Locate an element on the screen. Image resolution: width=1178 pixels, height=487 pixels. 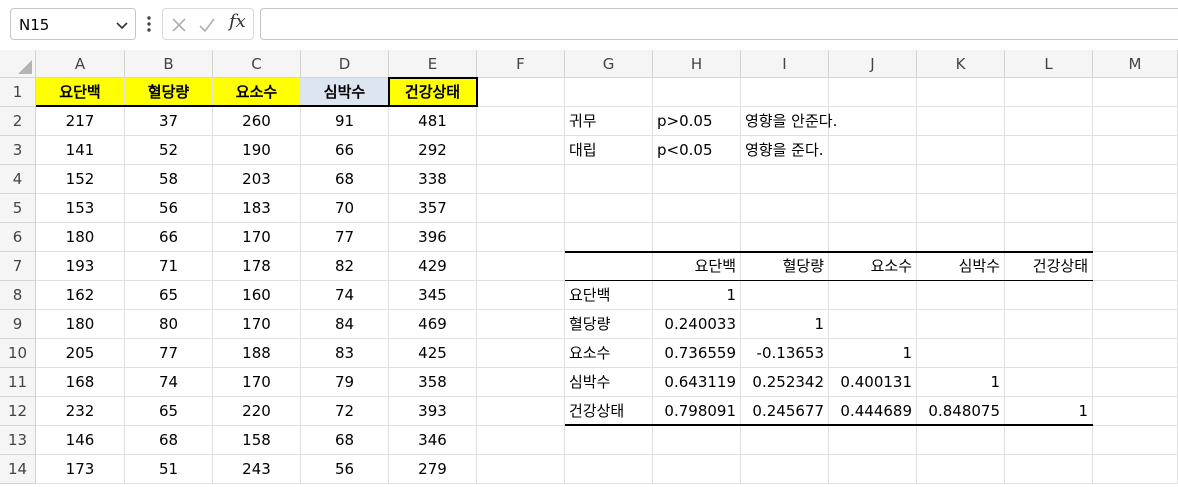
cell-h12: 0.798091 is located at coordinates (697, 411).